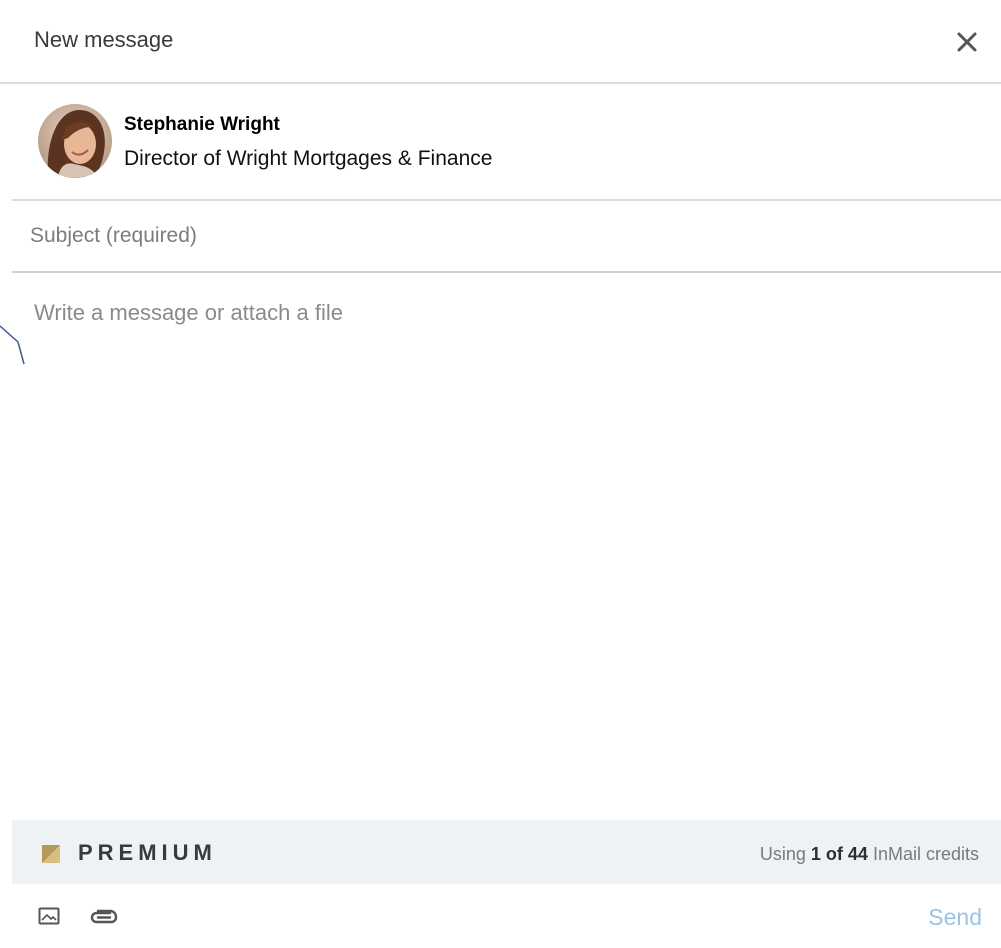 The height and width of the screenshot is (948, 1001). Describe the element at coordinates (500, 236) in the screenshot. I see `subject-input` at that location.